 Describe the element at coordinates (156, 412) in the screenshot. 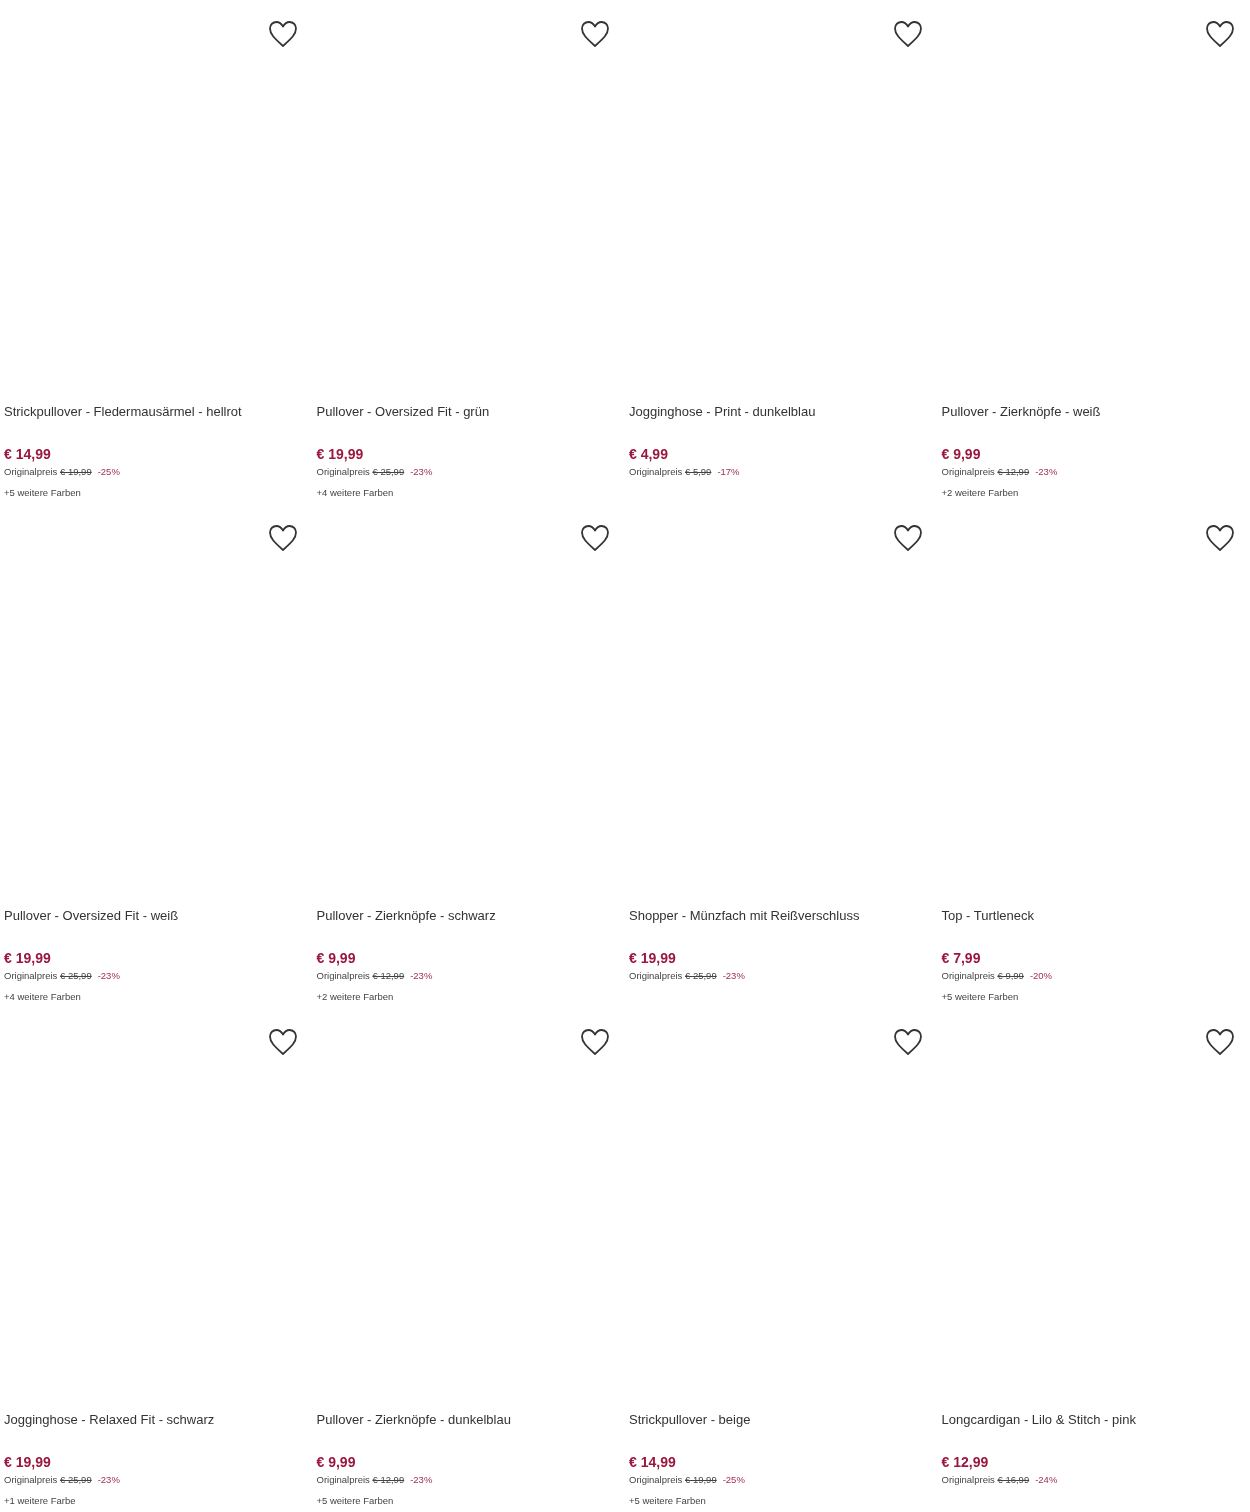

I see `product-title: Strickpullover - Fledermausärmel - hellrot` at that location.